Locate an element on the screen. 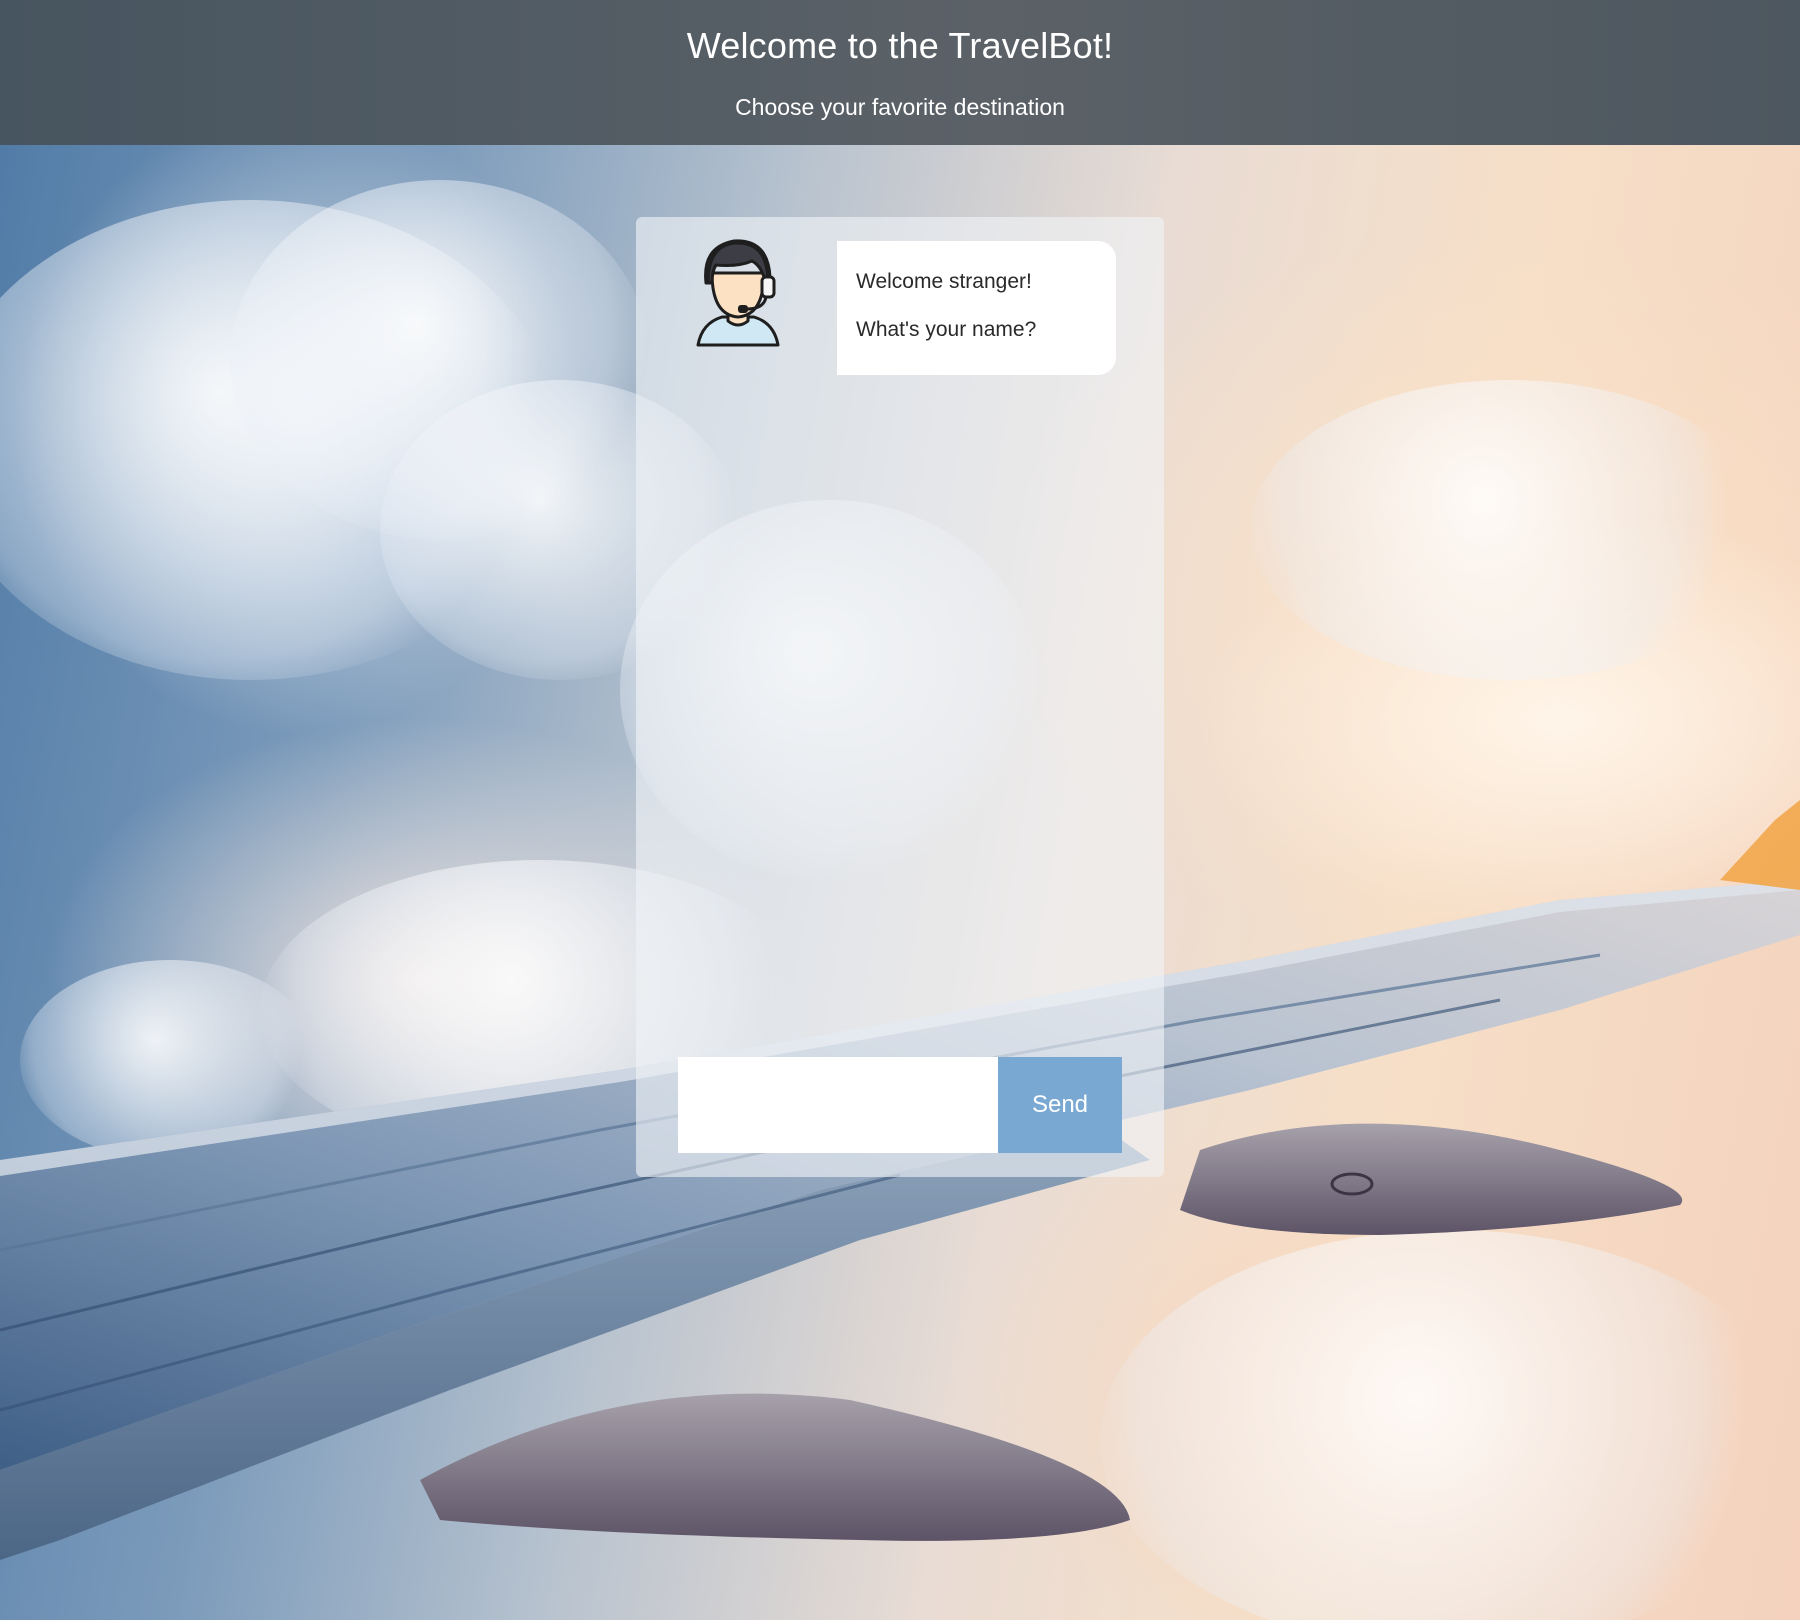 Image resolution: width=1800 pixels, height=1620 pixels. send-button: Send is located at coordinates (1060, 1105).